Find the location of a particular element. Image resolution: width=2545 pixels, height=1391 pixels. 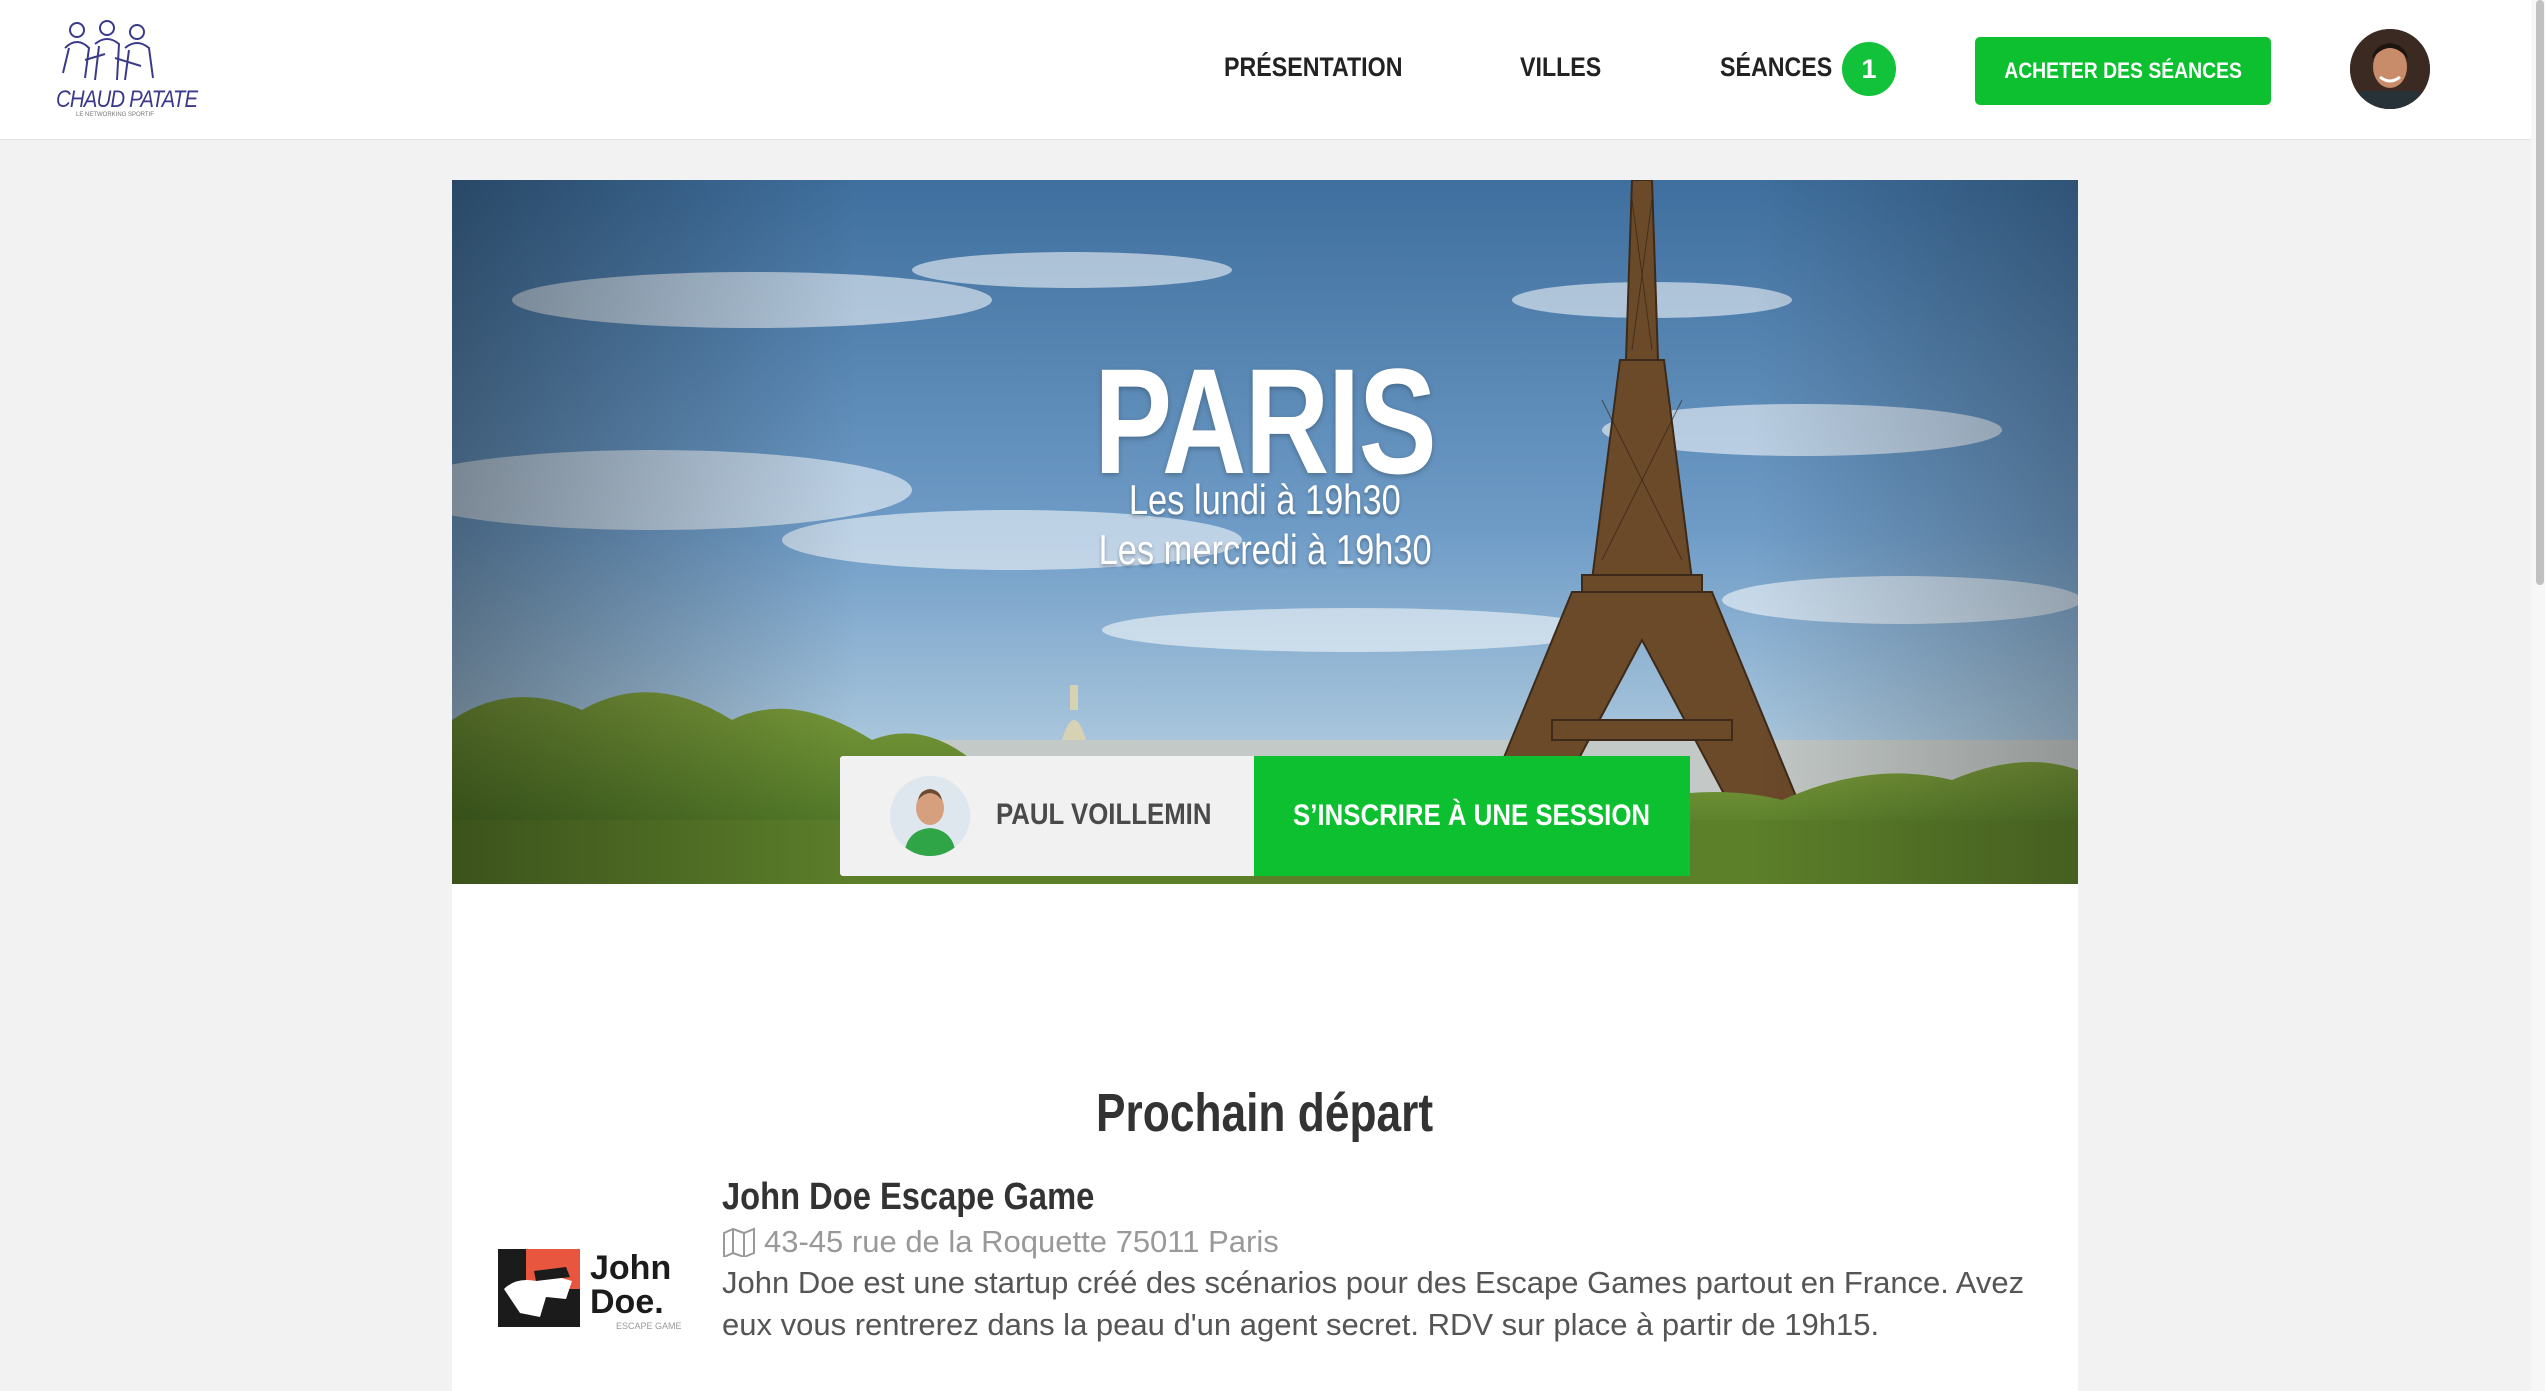

coach-name: PAUL VOILLEMIN is located at coordinates (1104, 814).